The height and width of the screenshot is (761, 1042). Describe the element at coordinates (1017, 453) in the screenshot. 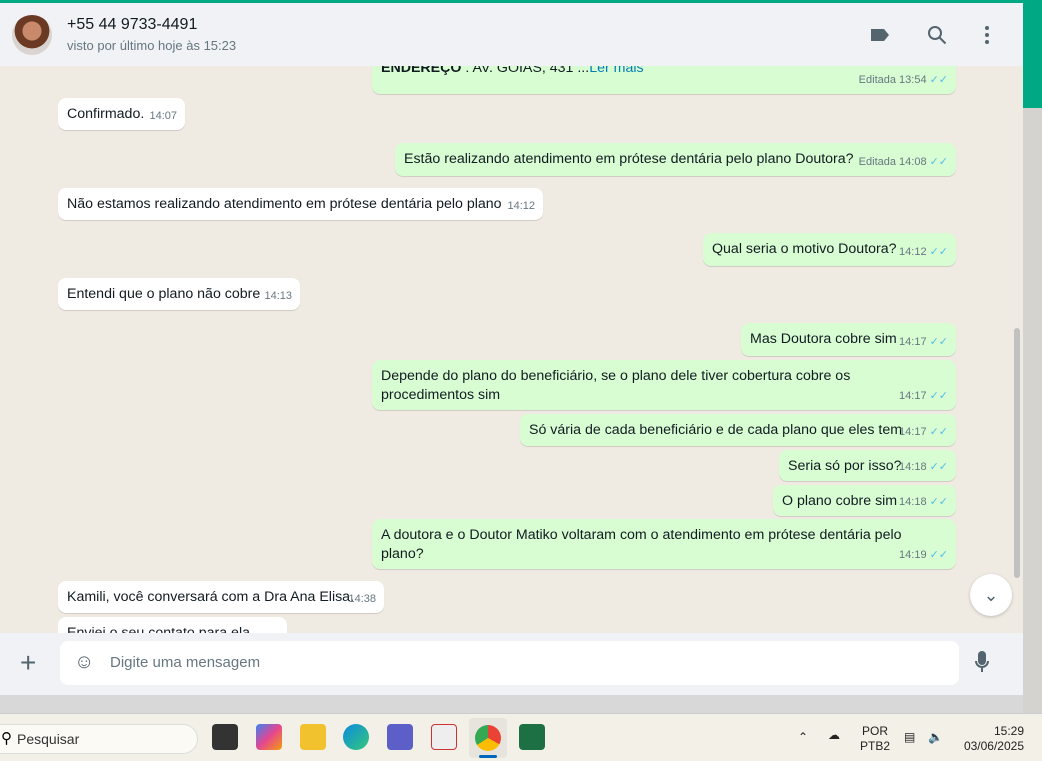

I see `scrollbar` at that location.